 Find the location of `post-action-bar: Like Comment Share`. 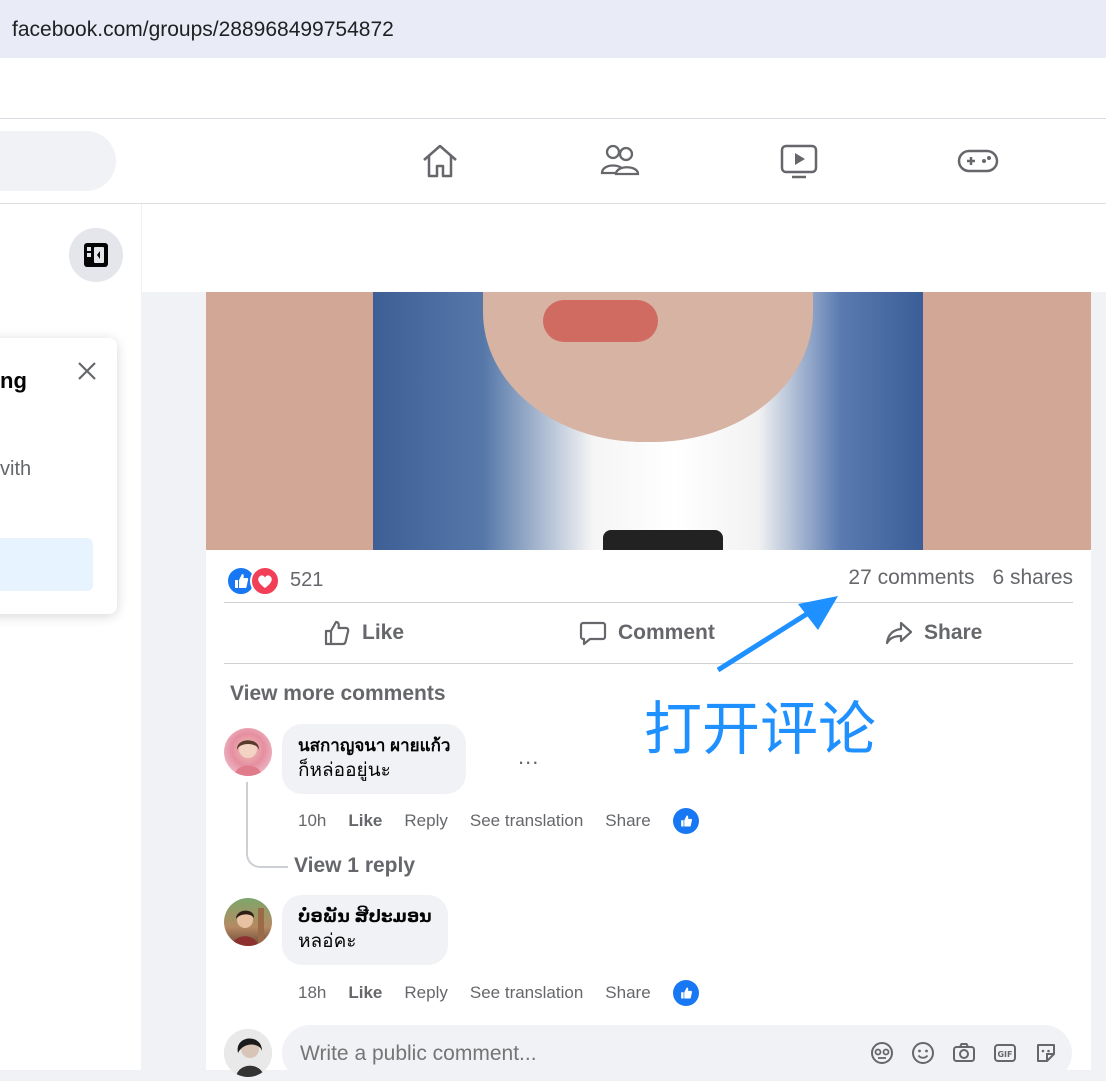

post-action-bar: Like Comment Share is located at coordinates (648, 633).